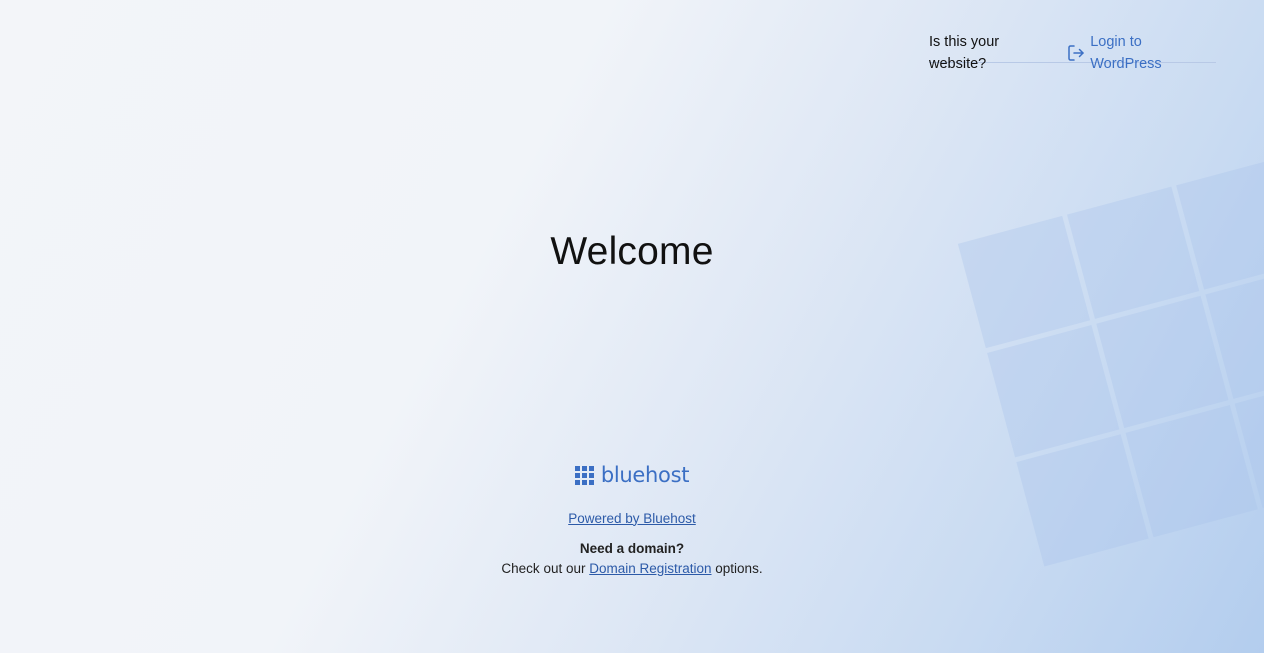 The image size is (1264, 653). What do you see at coordinates (632, 251) in the screenshot?
I see `page-title: Welcome` at bounding box center [632, 251].